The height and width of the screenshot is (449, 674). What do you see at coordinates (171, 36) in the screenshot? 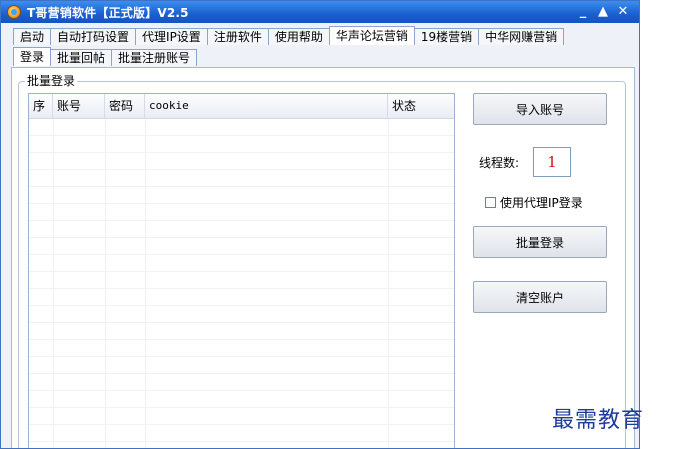
I see `tab-proxy-settings: 代理IP设置` at bounding box center [171, 36].